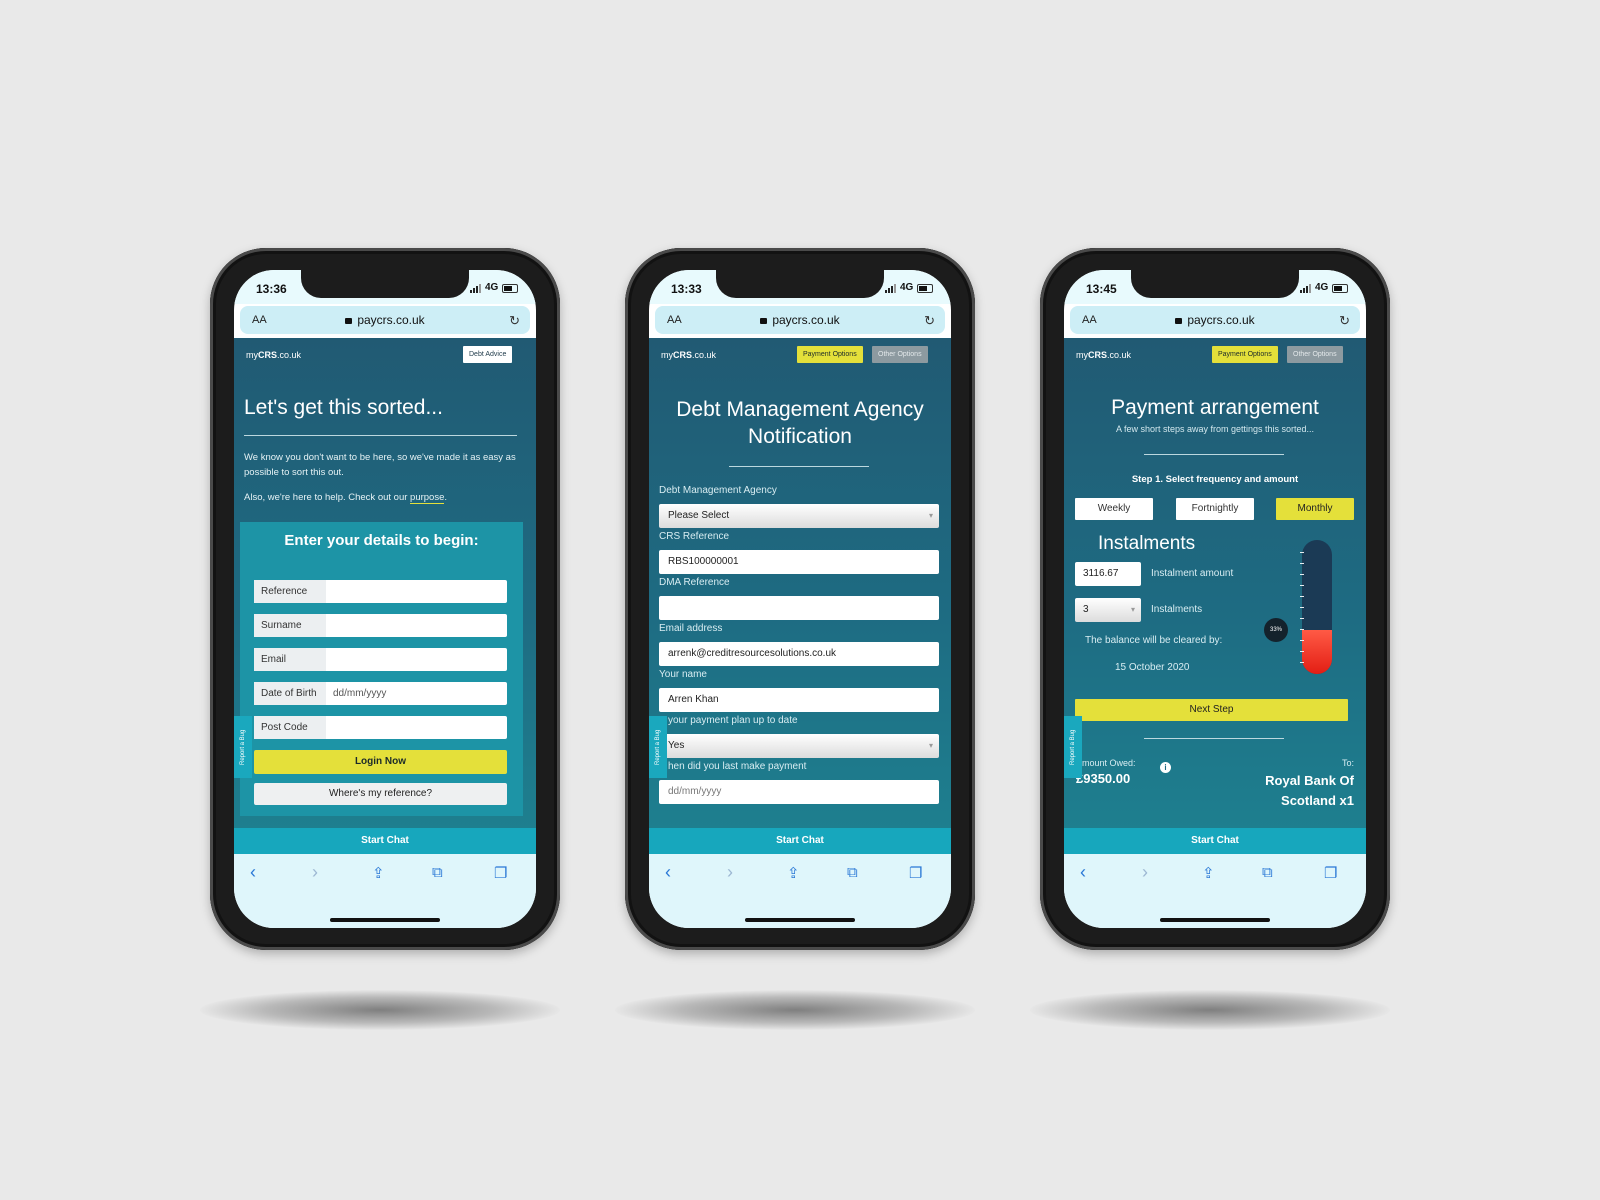 This screenshot has height=1200, width=1600. What do you see at coordinates (718, 490) in the screenshot?
I see `field-label: Debt Management Agency` at bounding box center [718, 490].